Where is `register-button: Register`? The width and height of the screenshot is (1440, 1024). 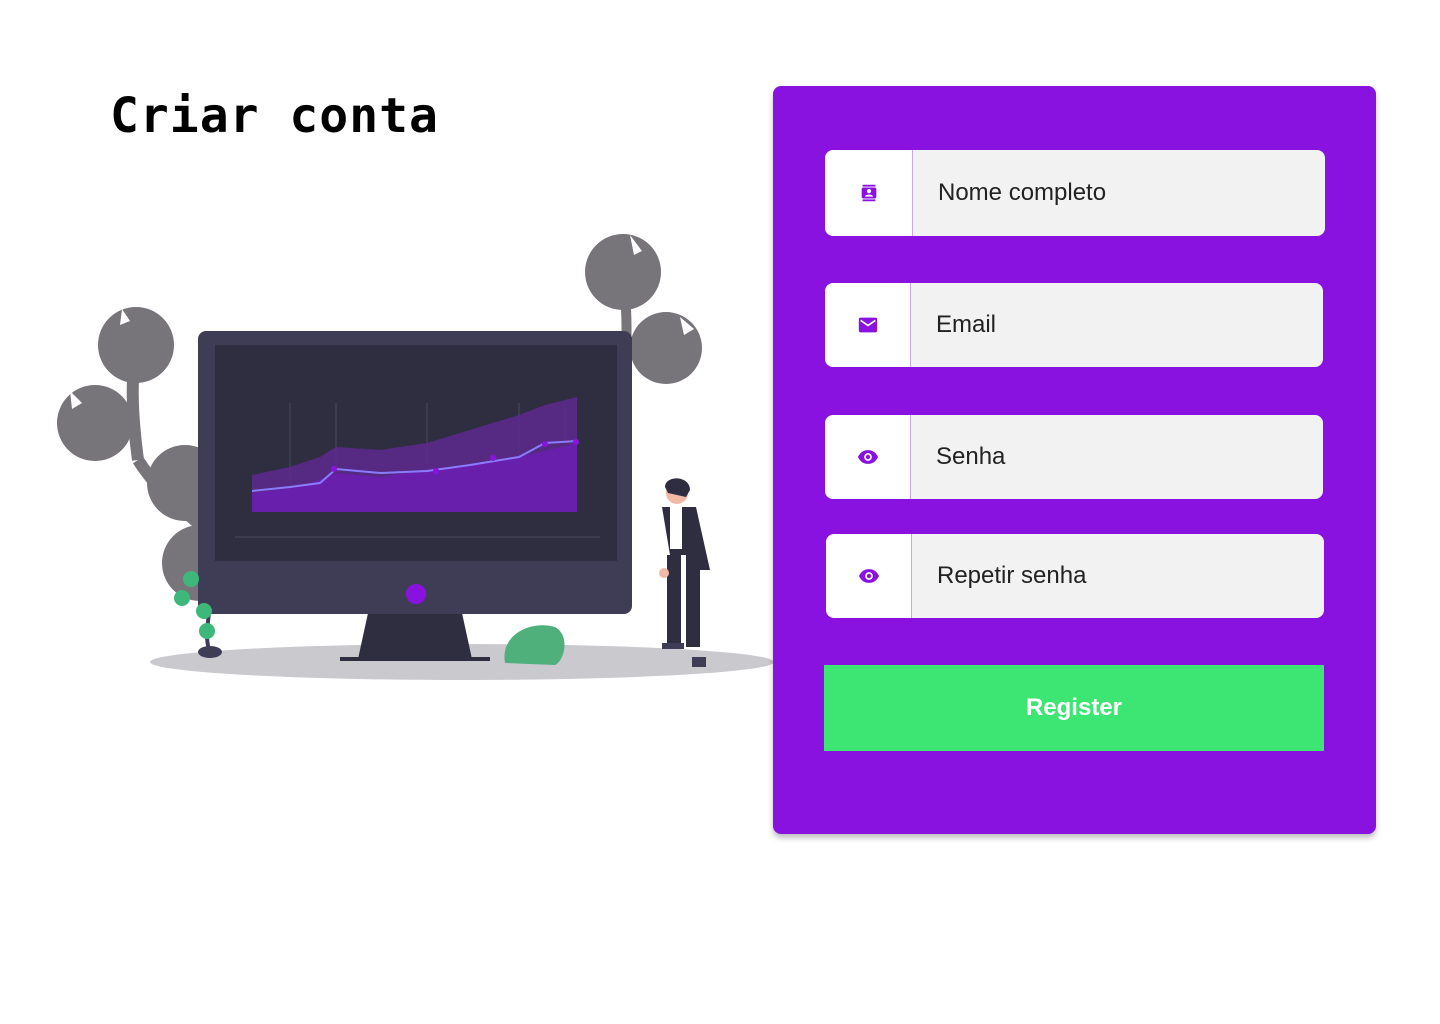 register-button: Register is located at coordinates (1074, 708).